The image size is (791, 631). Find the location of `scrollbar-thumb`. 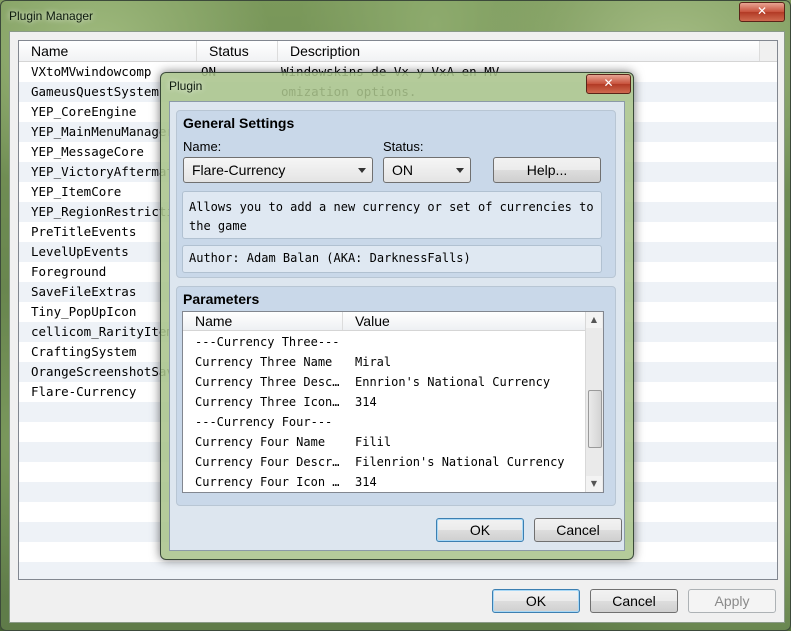

scrollbar-thumb is located at coordinates (595, 419).